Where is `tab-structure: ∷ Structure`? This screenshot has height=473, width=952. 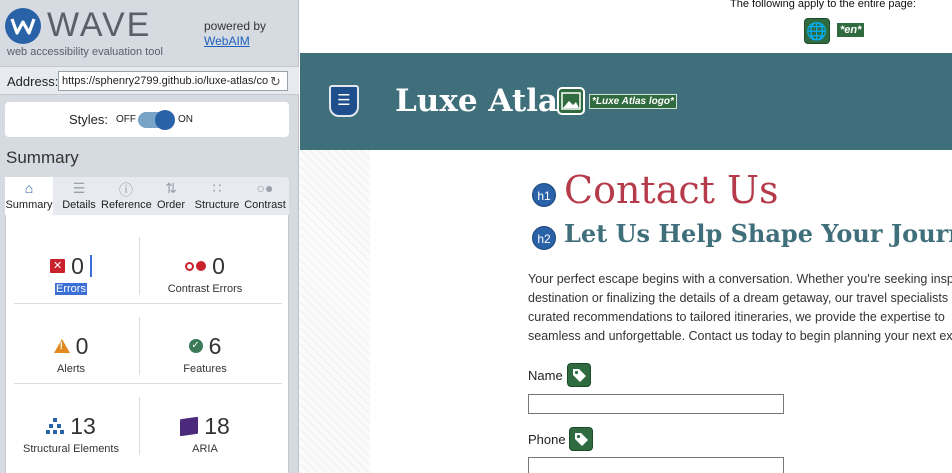 tab-structure: ∷ Structure is located at coordinates (217, 196).